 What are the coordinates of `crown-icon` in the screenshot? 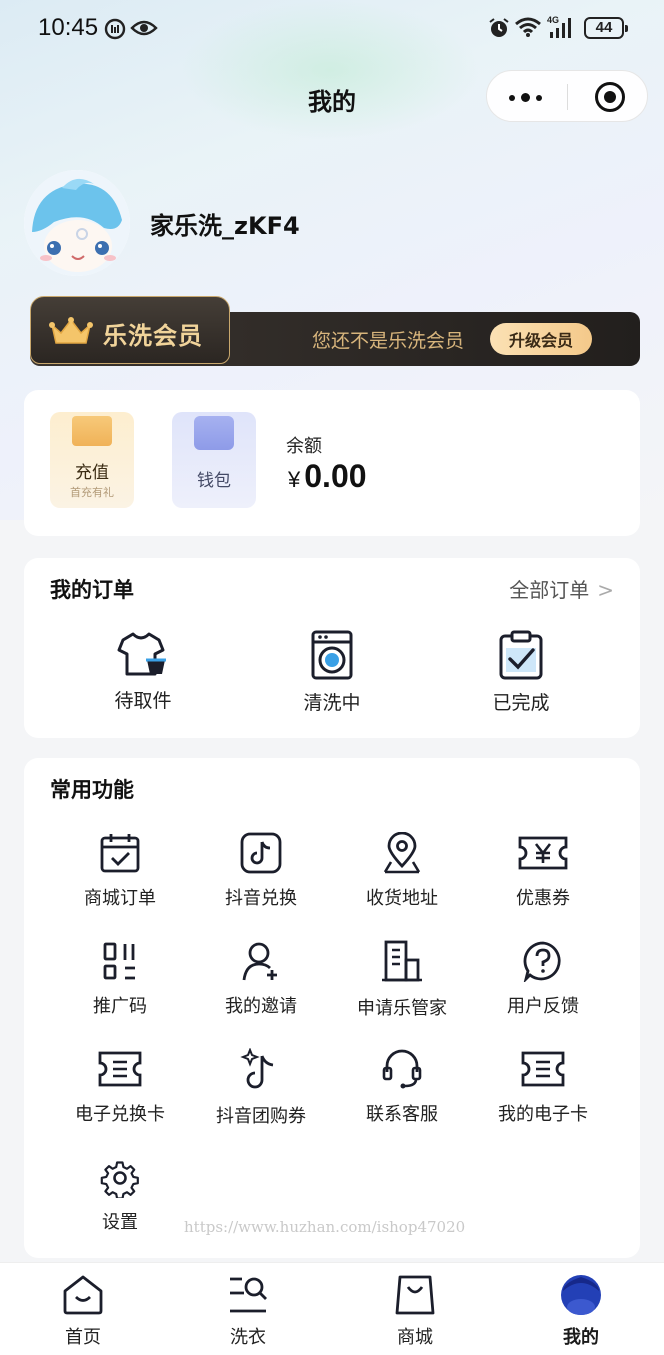 It's located at (71, 330).